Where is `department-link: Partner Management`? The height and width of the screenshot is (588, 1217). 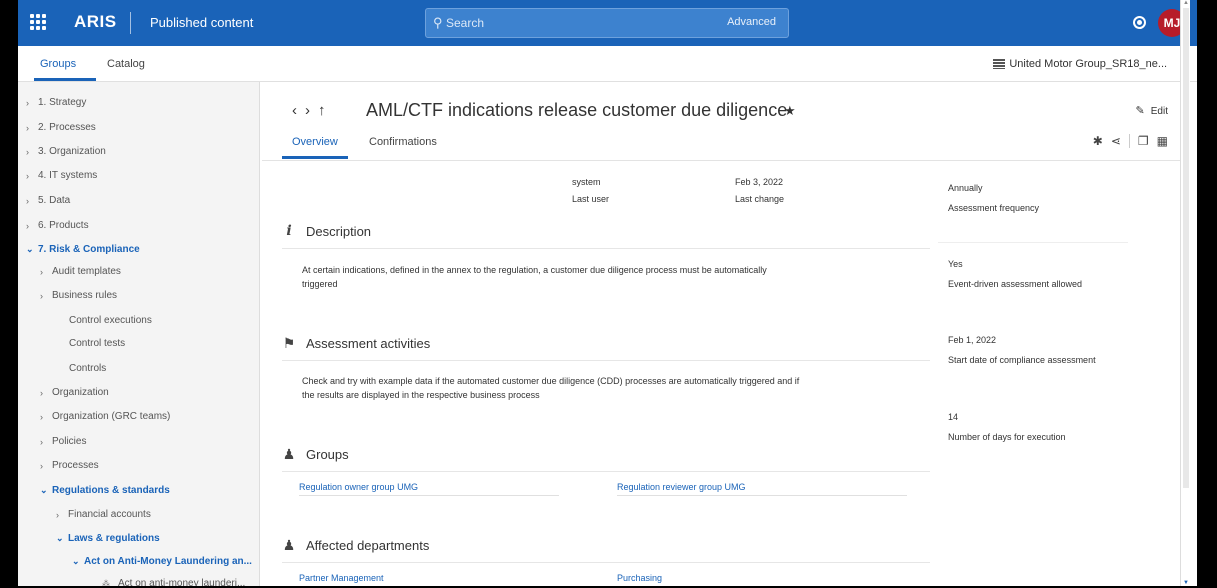 department-link: Partner Management is located at coordinates (341, 578).